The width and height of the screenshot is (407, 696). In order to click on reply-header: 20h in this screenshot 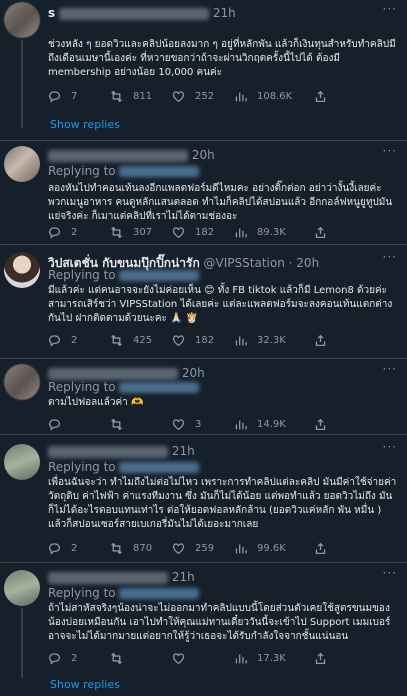, I will do `click(223, 156)`.